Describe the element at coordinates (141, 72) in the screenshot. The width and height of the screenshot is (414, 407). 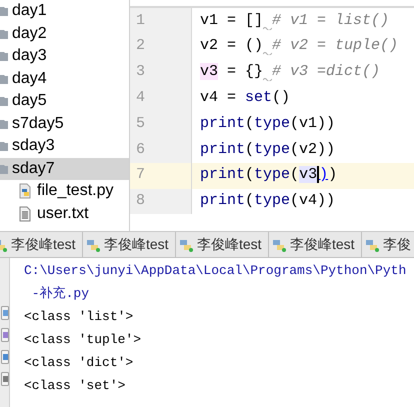
I see `line-number: 3` at that location.